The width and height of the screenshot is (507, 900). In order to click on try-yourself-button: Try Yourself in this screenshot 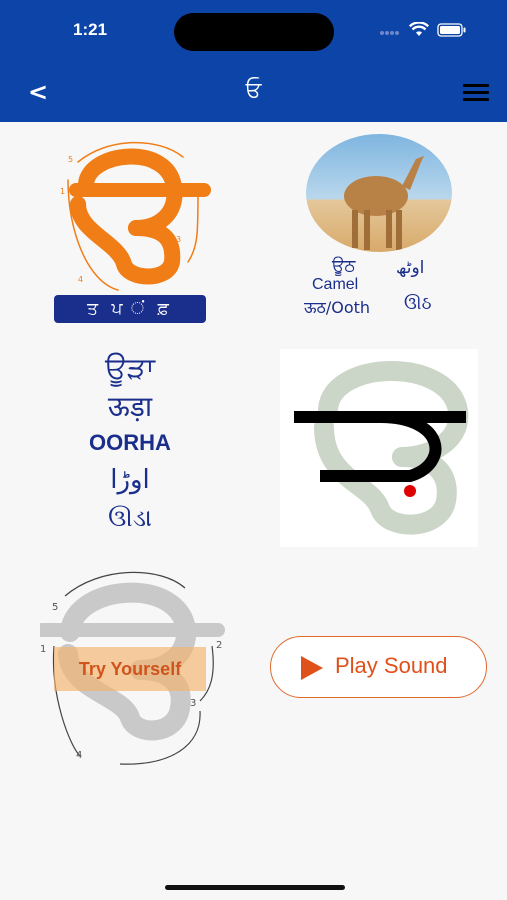, I will do `click(130, 669)`.